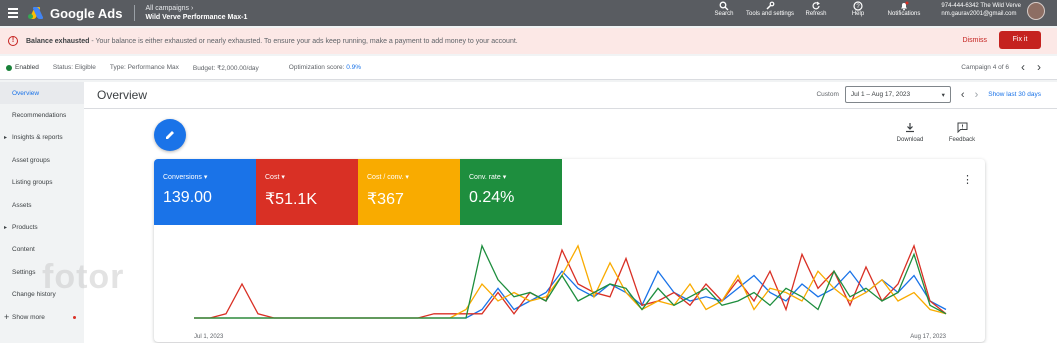 The height and width of the screenshot is (343, 1057). I want to click on help-icon: ?, so click(858, 6).